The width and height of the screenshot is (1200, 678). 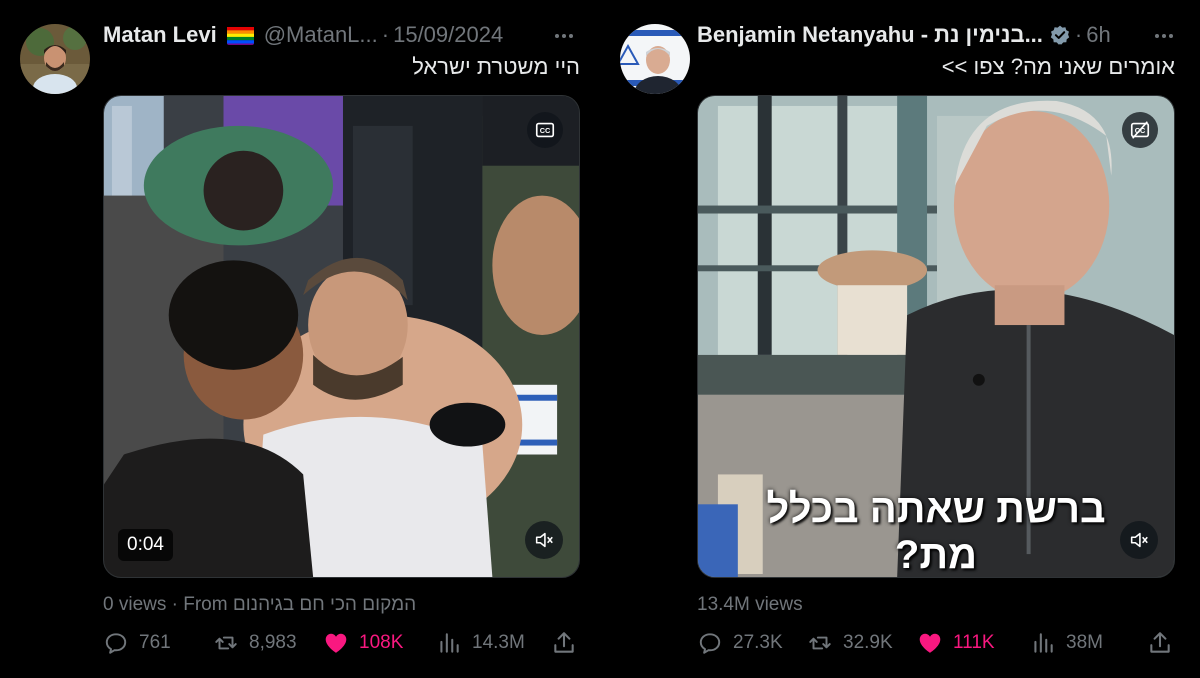 I want to click on from-prefix: · From, so click(x=199, y=604).